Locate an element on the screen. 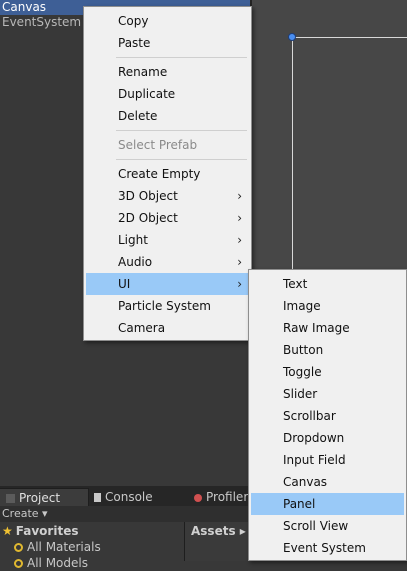 The width and height of the screenshot is (407, 571). menu-item-particle-system: Particle System is located at coordinates (167, 306).